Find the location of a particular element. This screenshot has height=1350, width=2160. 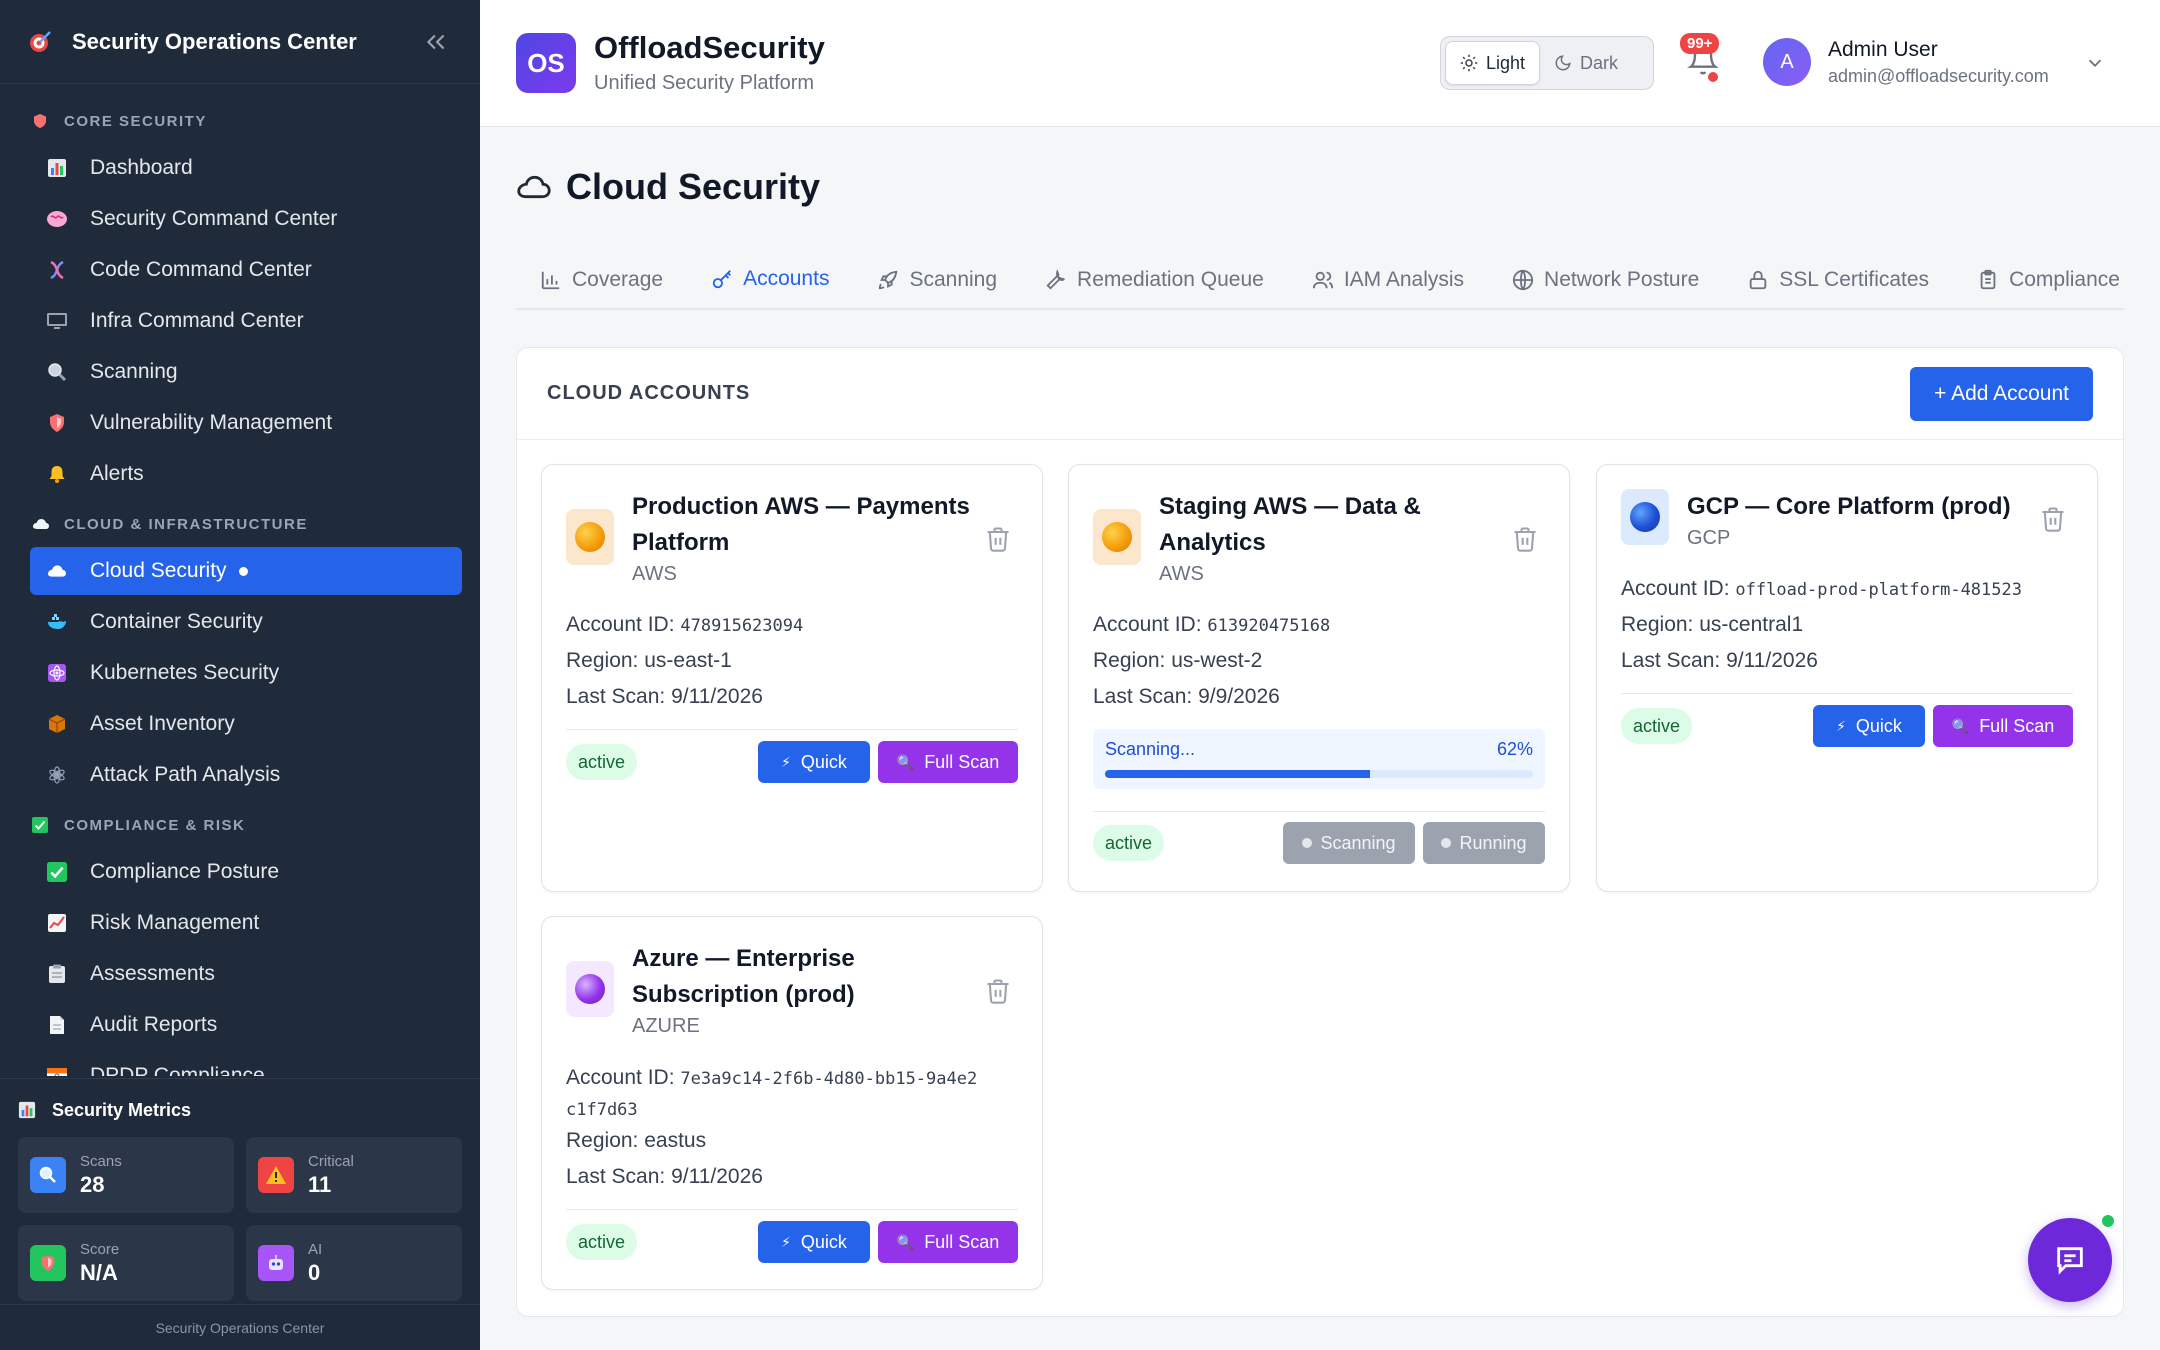

region-row: Region: us-central1 is located at coordinates (1712, 625).